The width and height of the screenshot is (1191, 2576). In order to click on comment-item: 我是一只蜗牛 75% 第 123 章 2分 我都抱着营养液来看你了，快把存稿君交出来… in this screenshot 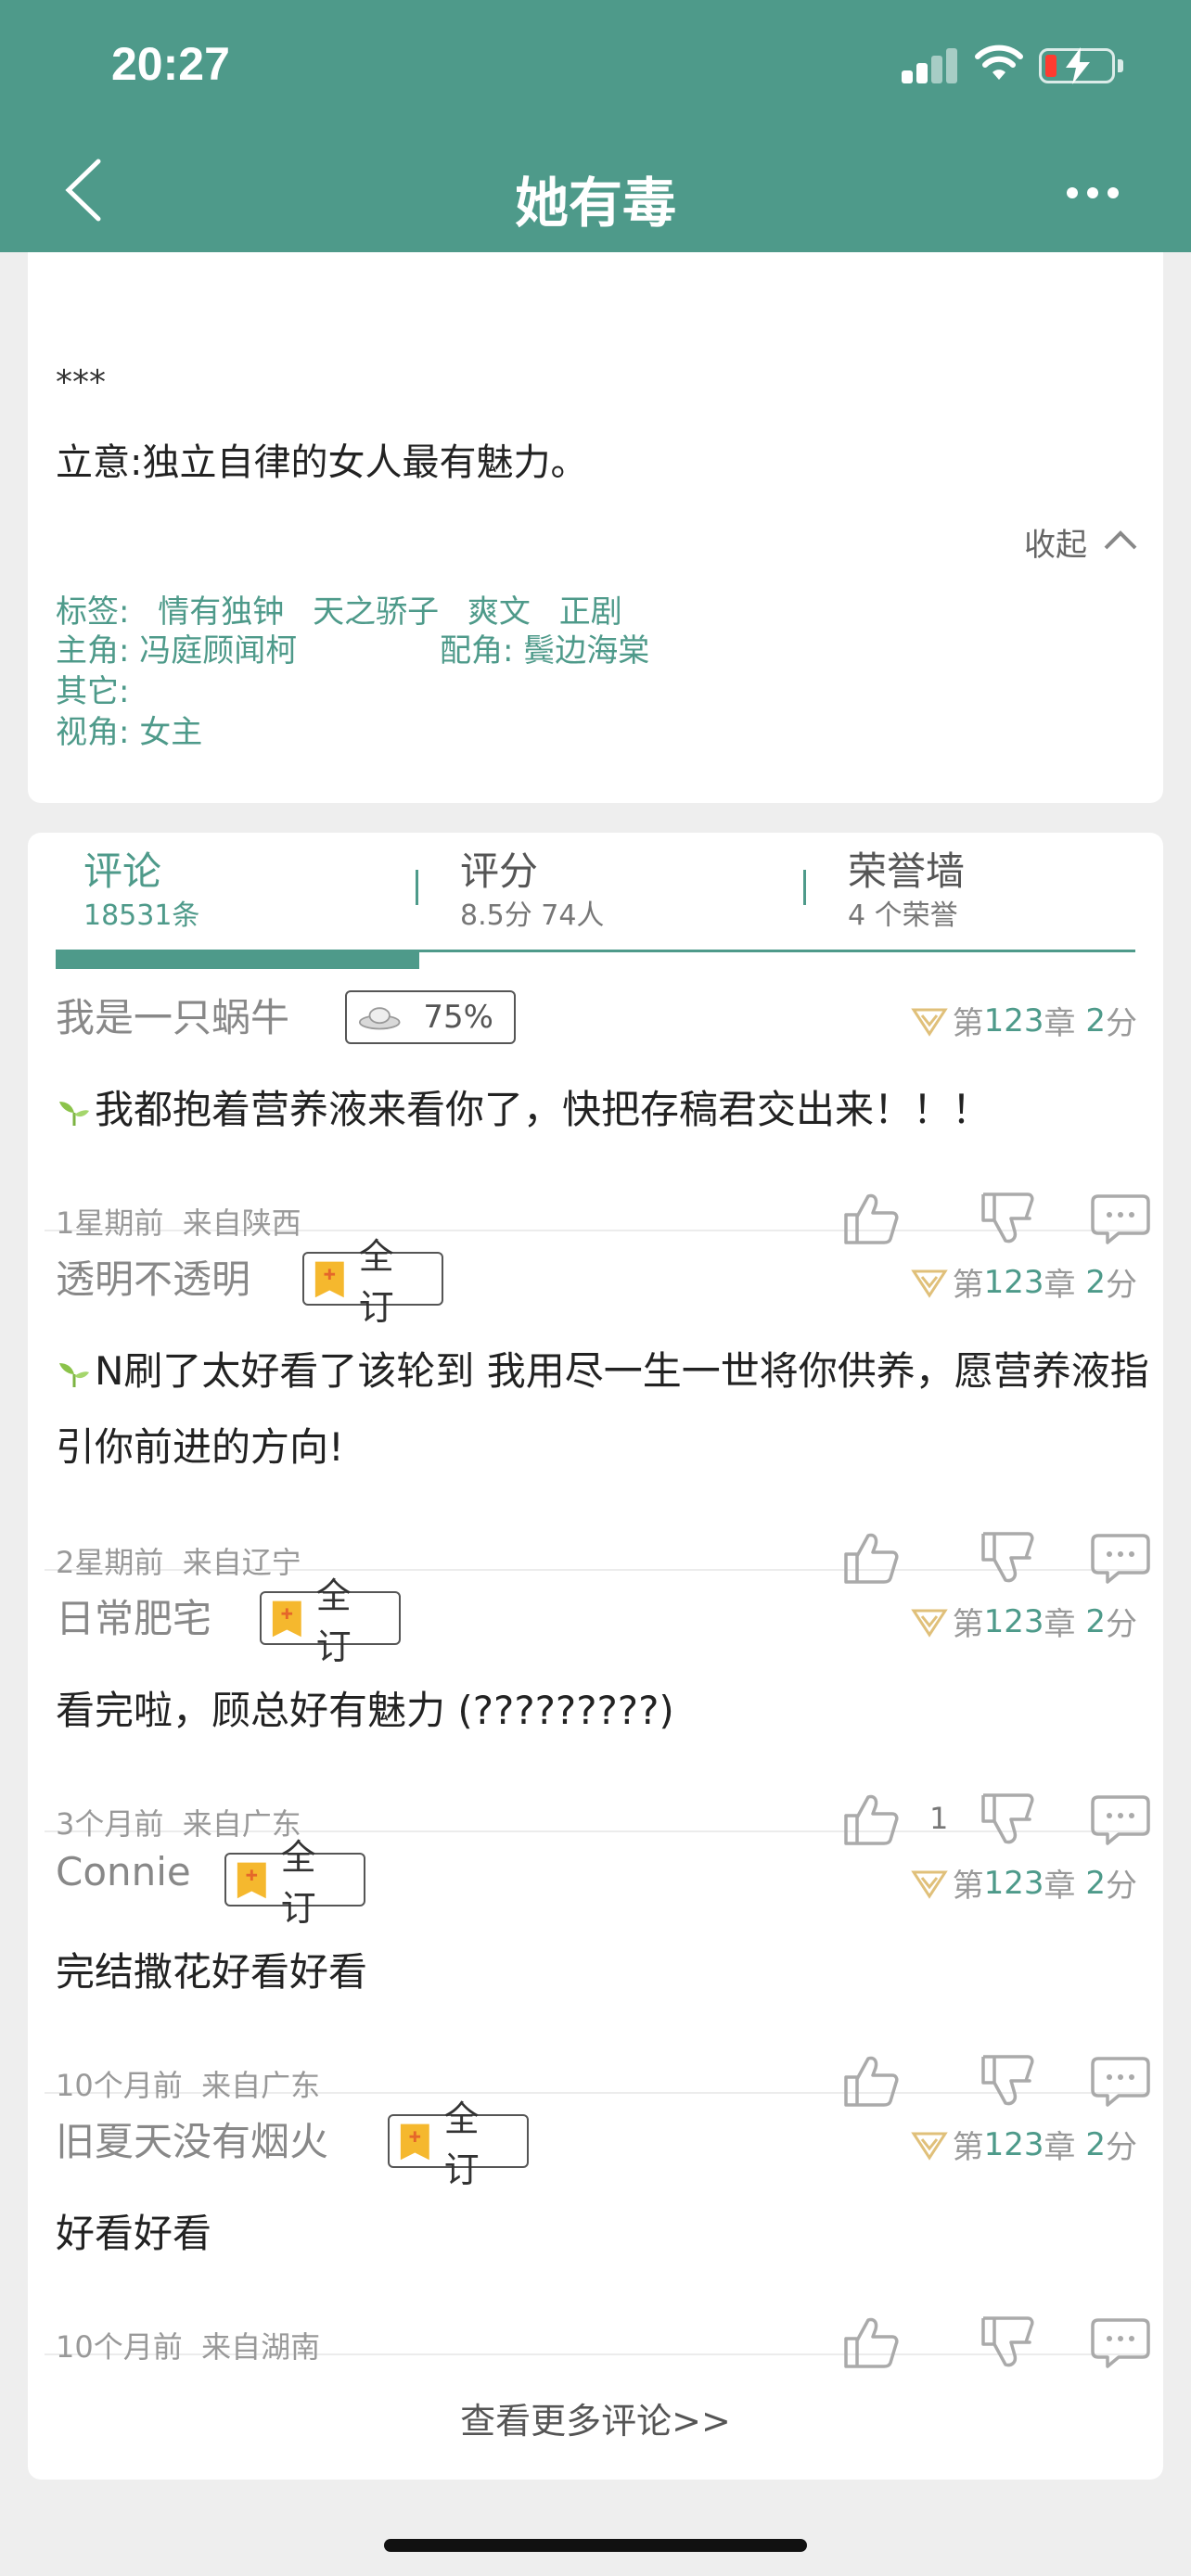, I will do `click(597, 1107)`.